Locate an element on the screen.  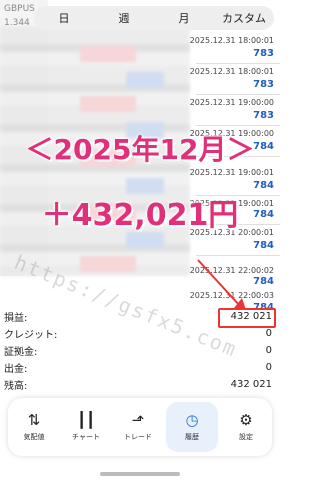
tab-custom: カスタム is located at coordinates (244, 18).